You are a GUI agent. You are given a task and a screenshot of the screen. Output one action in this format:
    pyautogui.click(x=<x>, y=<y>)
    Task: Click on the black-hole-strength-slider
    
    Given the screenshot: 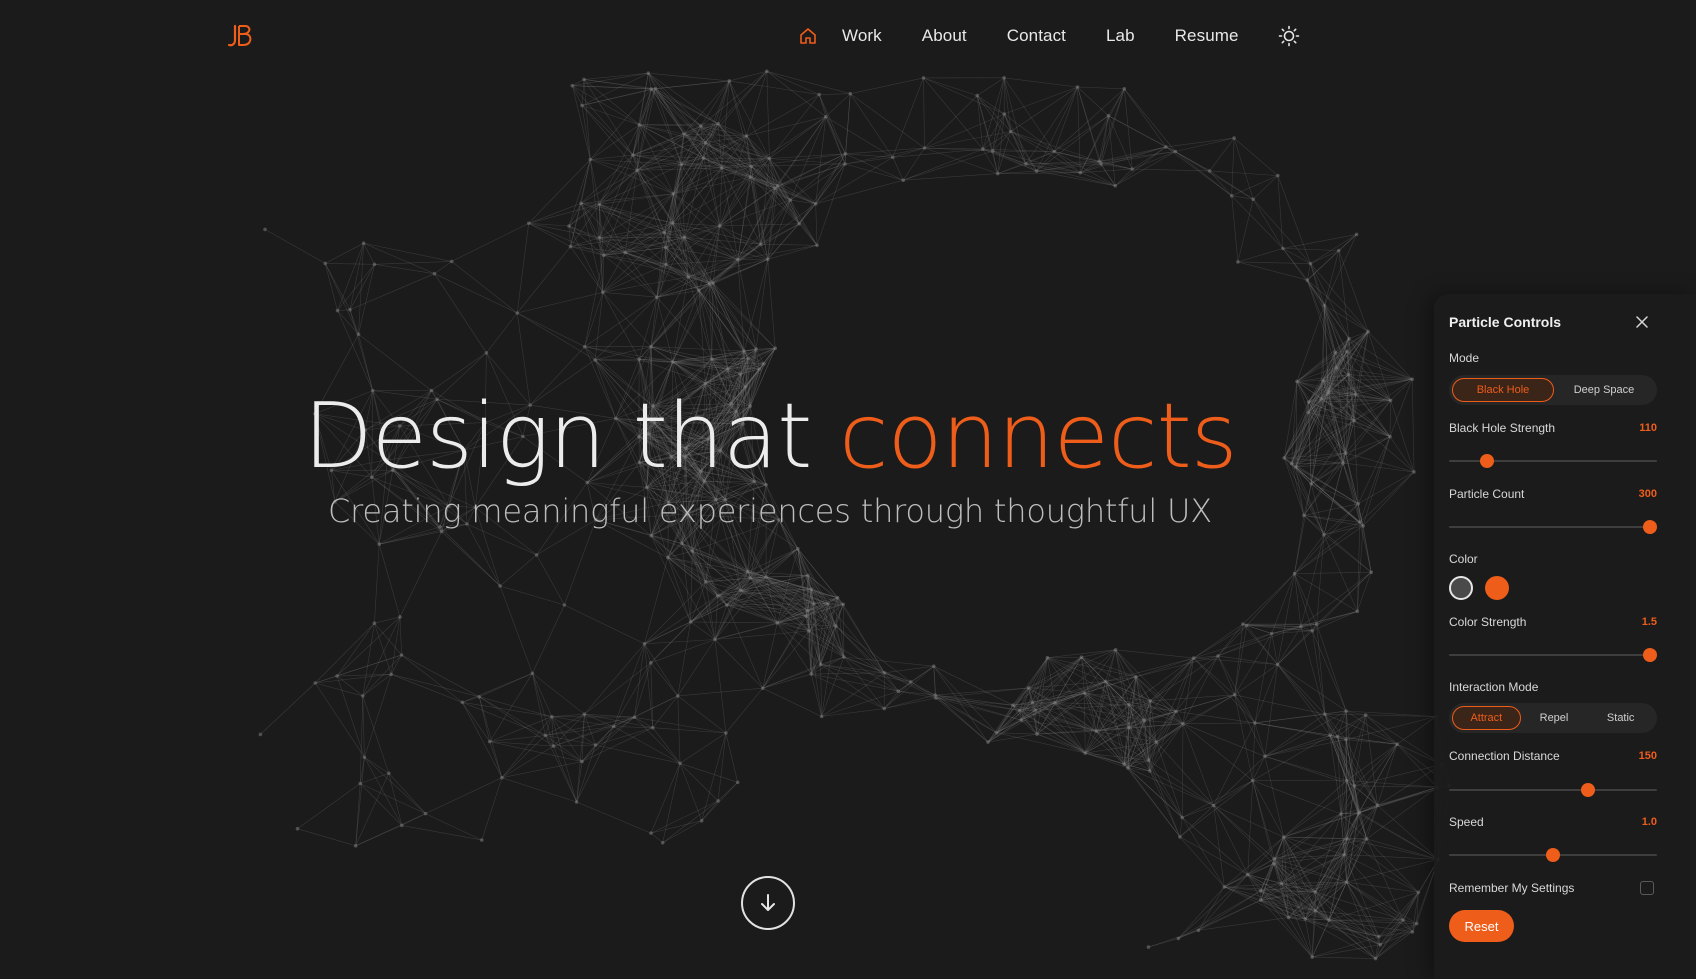 What is the action you would take?
    pyautogui.click(x=1553, y=461)
    